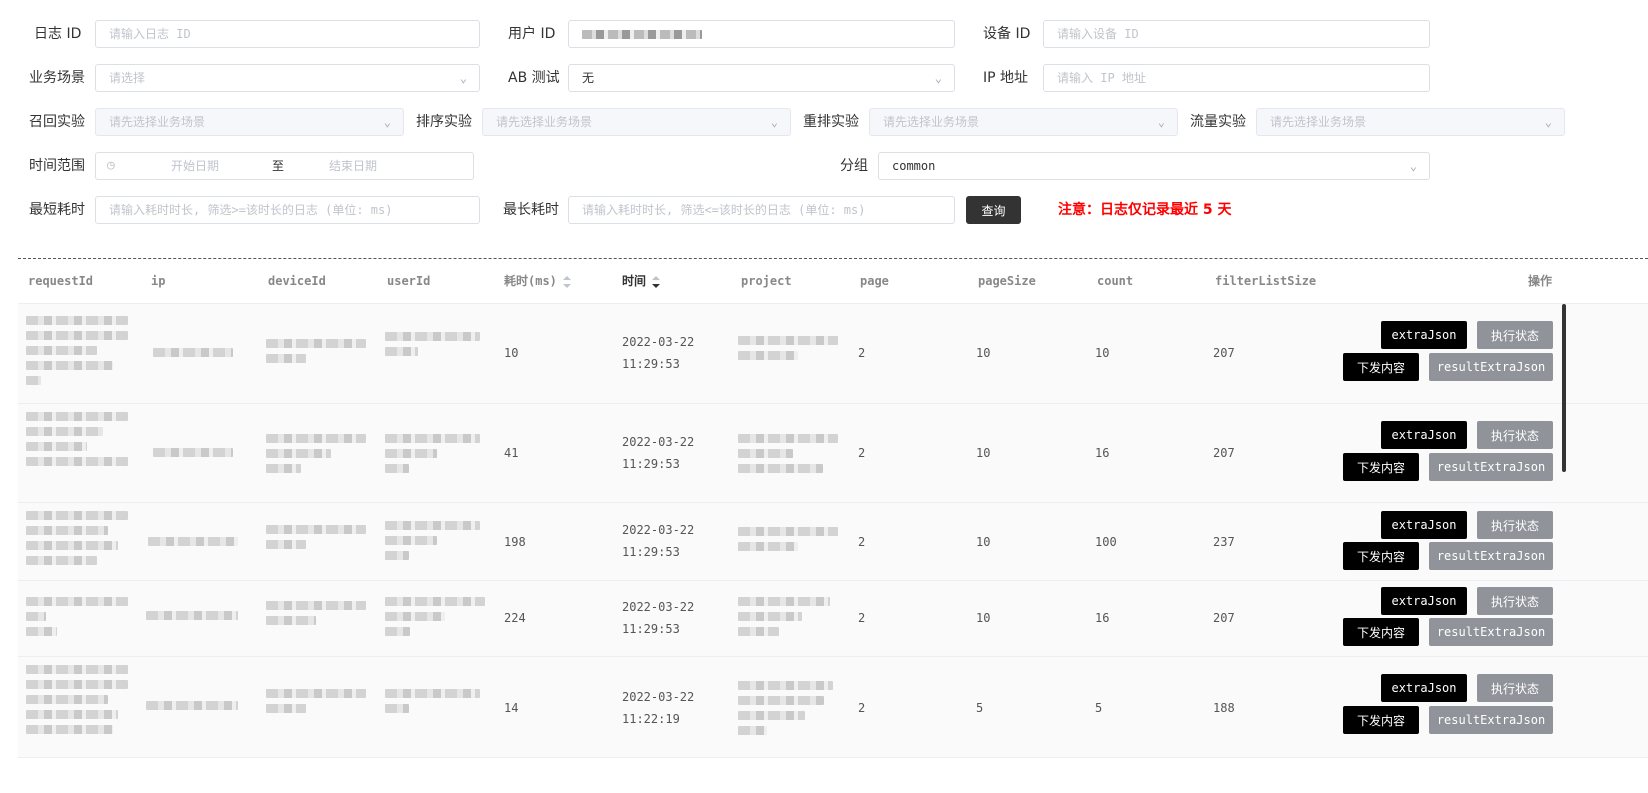 This screenshot has height=793, width=1648. What do you see at coordinates (874, 281) in the screenshot?
I see `col-page: page` at bounding box center [874, 281].